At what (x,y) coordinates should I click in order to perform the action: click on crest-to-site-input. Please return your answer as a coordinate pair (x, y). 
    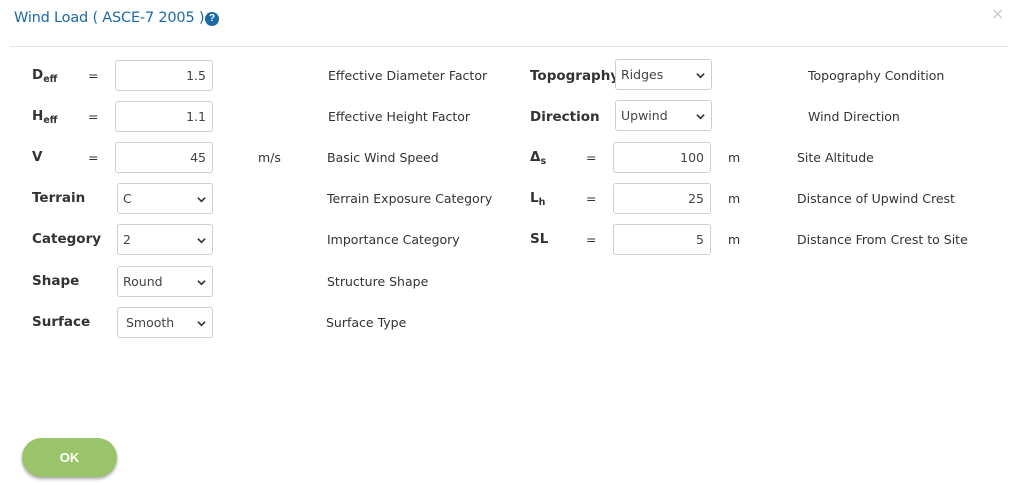
    Looking at the image, I should click on (662, 239).